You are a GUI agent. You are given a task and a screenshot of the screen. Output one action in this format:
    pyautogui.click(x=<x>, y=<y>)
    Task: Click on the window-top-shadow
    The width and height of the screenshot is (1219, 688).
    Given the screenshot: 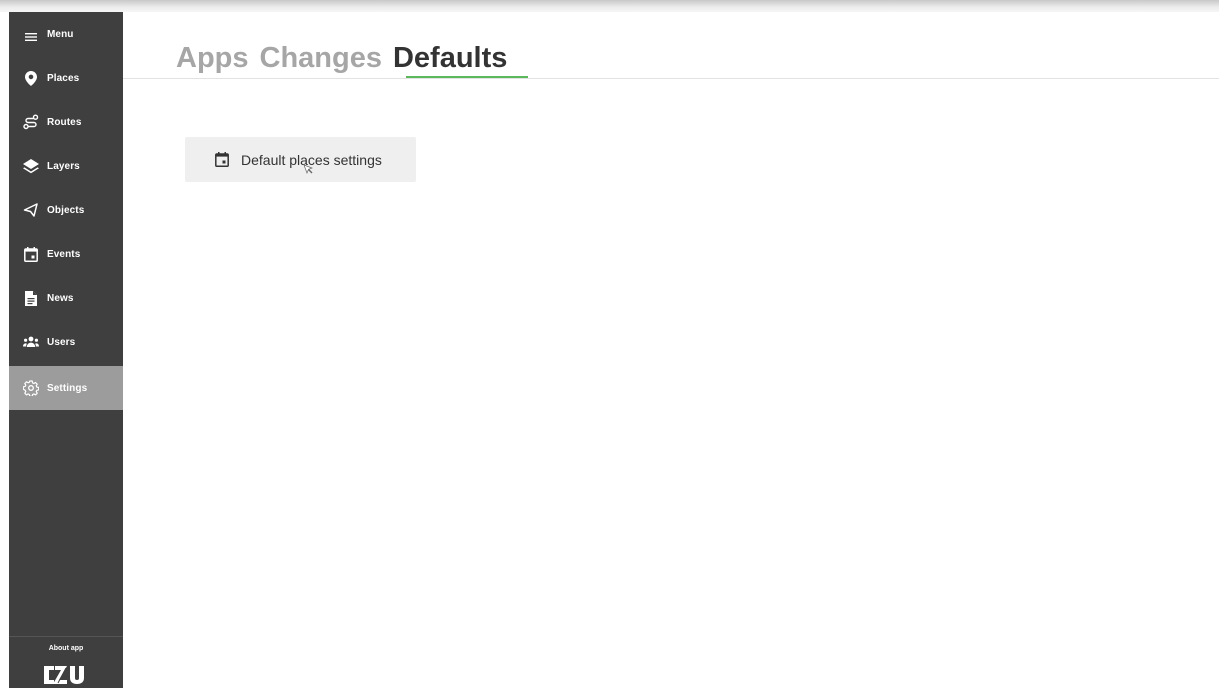 What is the action you would take?
    pyautogui.click(x=609, y=6)
    